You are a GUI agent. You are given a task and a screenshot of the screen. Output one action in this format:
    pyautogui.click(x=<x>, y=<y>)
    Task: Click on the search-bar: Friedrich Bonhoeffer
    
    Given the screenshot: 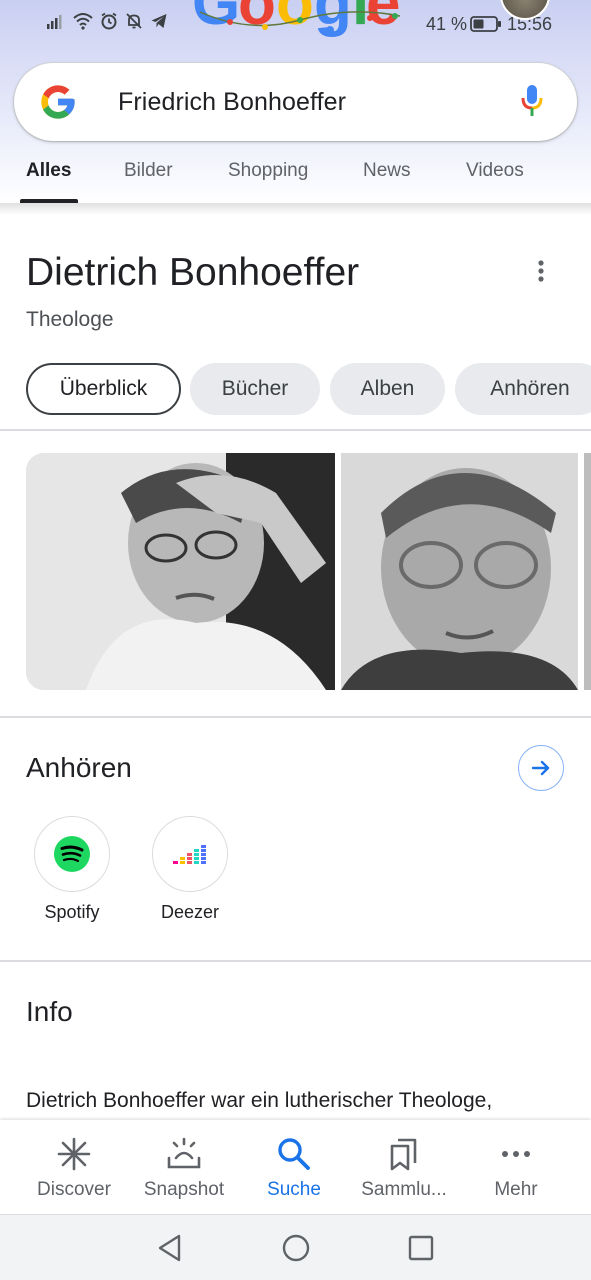 What is the action you would take?
    pyautogui.click(x=295, y=102)
    